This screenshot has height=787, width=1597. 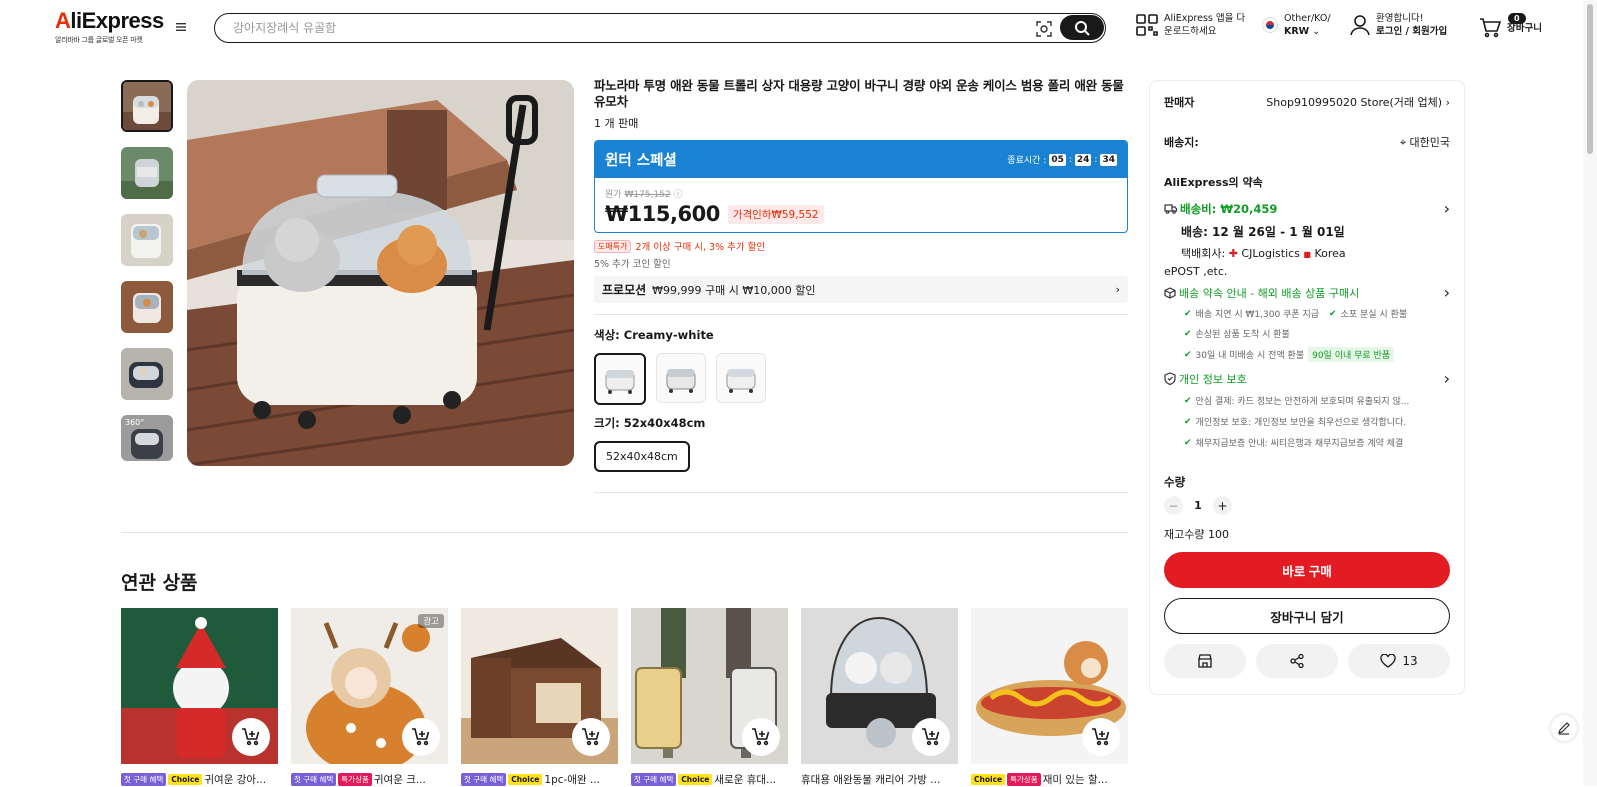 I want to click on share-button, so click(x=1297, y=661).